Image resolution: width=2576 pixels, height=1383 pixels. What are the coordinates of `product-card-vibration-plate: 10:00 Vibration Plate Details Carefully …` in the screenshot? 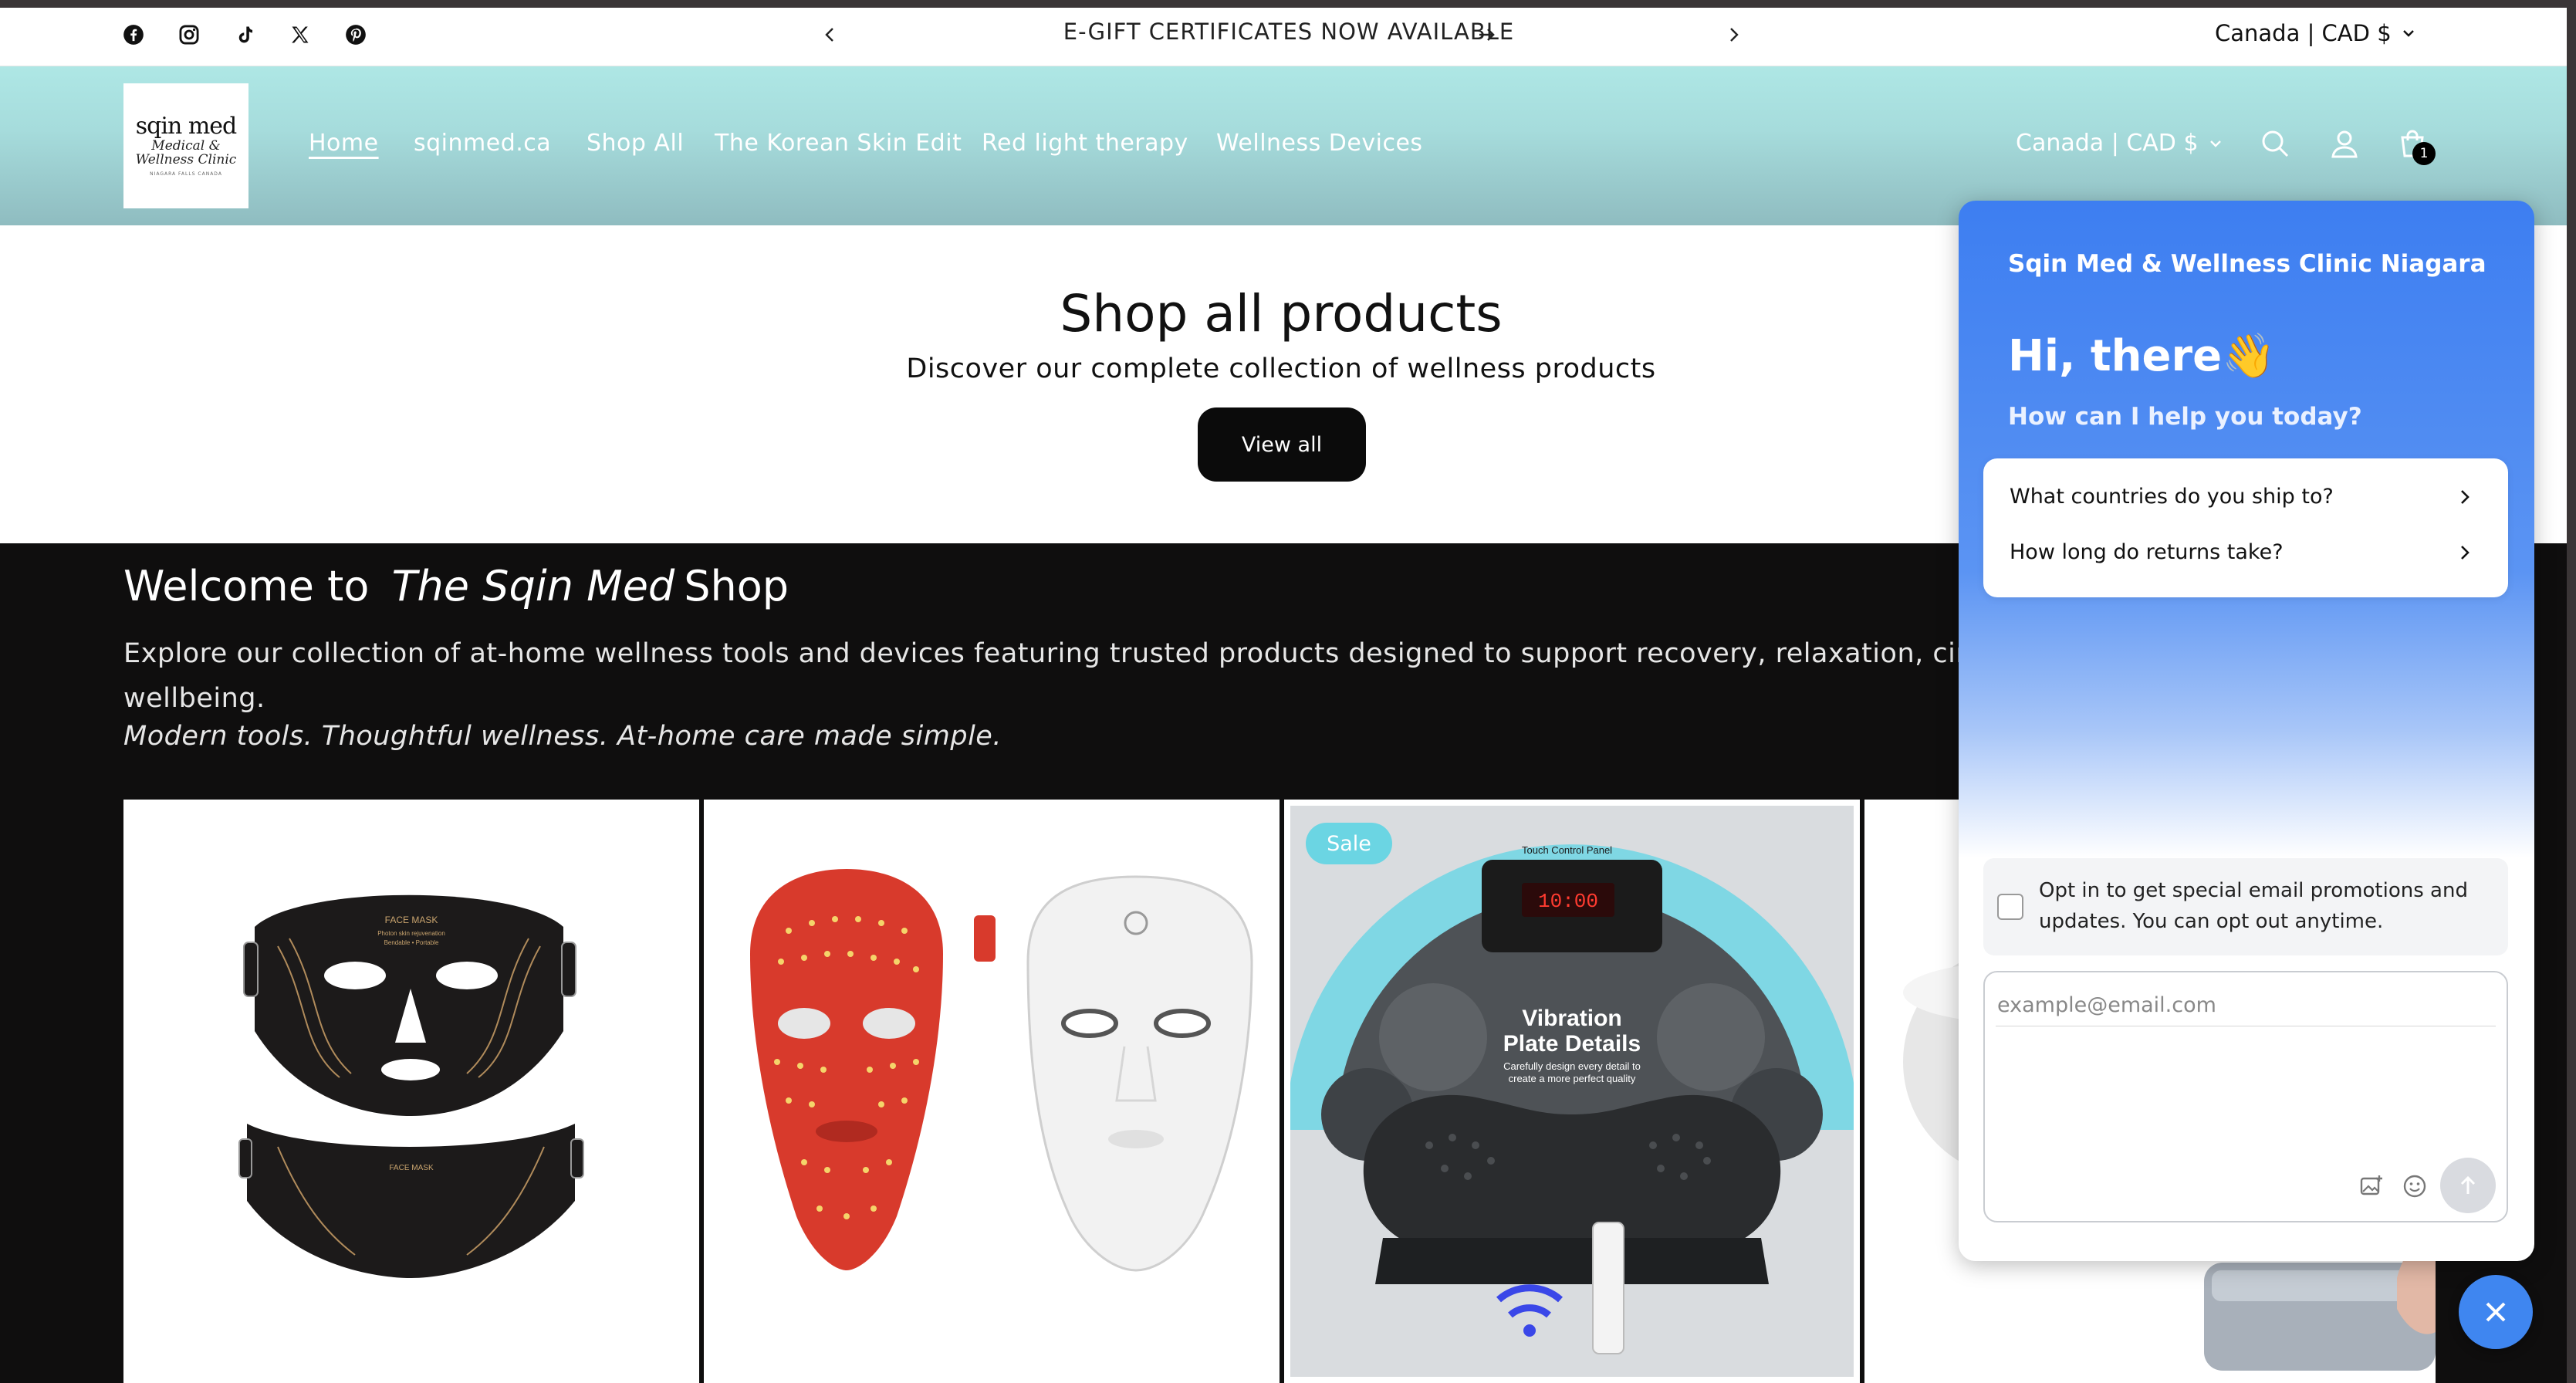 It's located at (1572, 1091).